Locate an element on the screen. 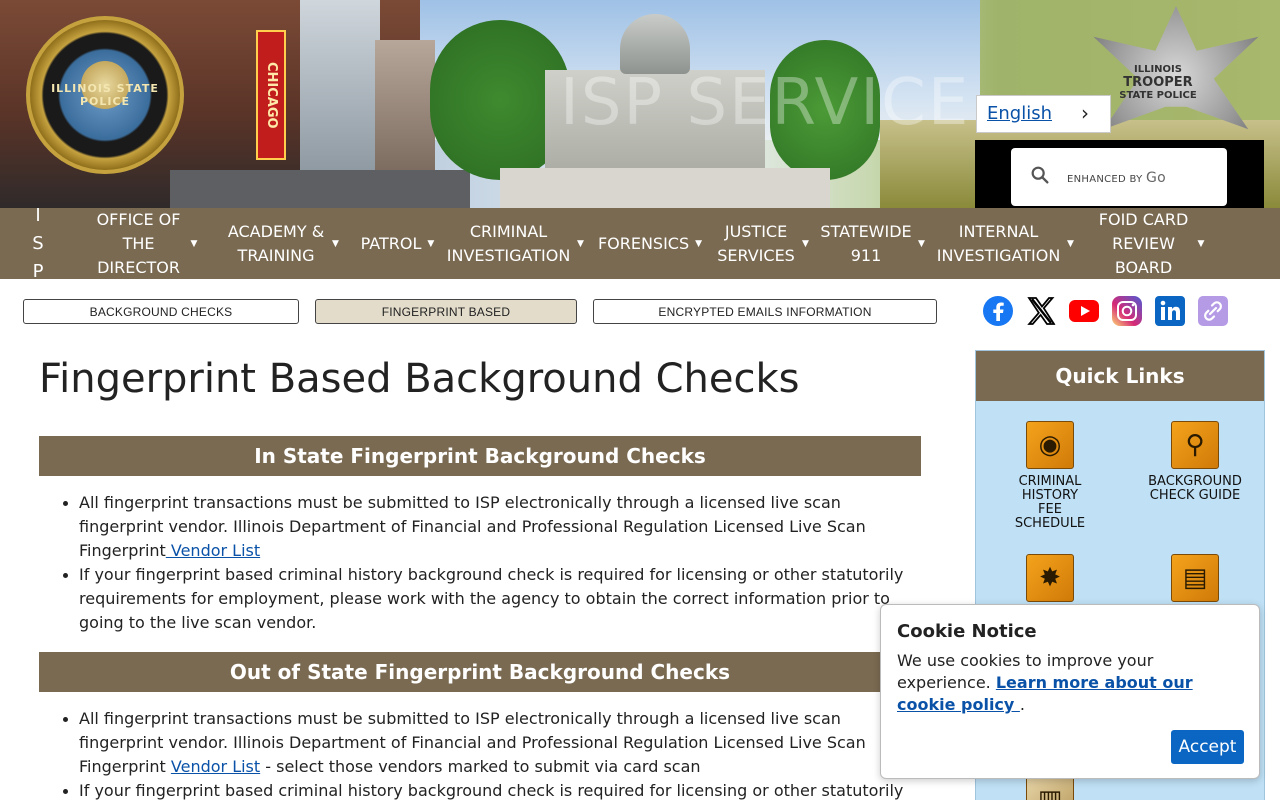 Image resolution: width=1280 pixels, height=800 pixels. quick-link-label: CRIMINAL HISTORY FEE SCHEDULE is located at coordinates (1050, 502).